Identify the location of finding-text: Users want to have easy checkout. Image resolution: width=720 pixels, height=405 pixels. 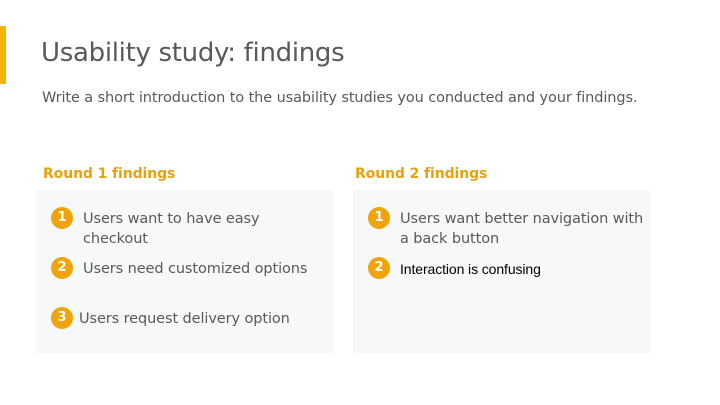
(171, 229).